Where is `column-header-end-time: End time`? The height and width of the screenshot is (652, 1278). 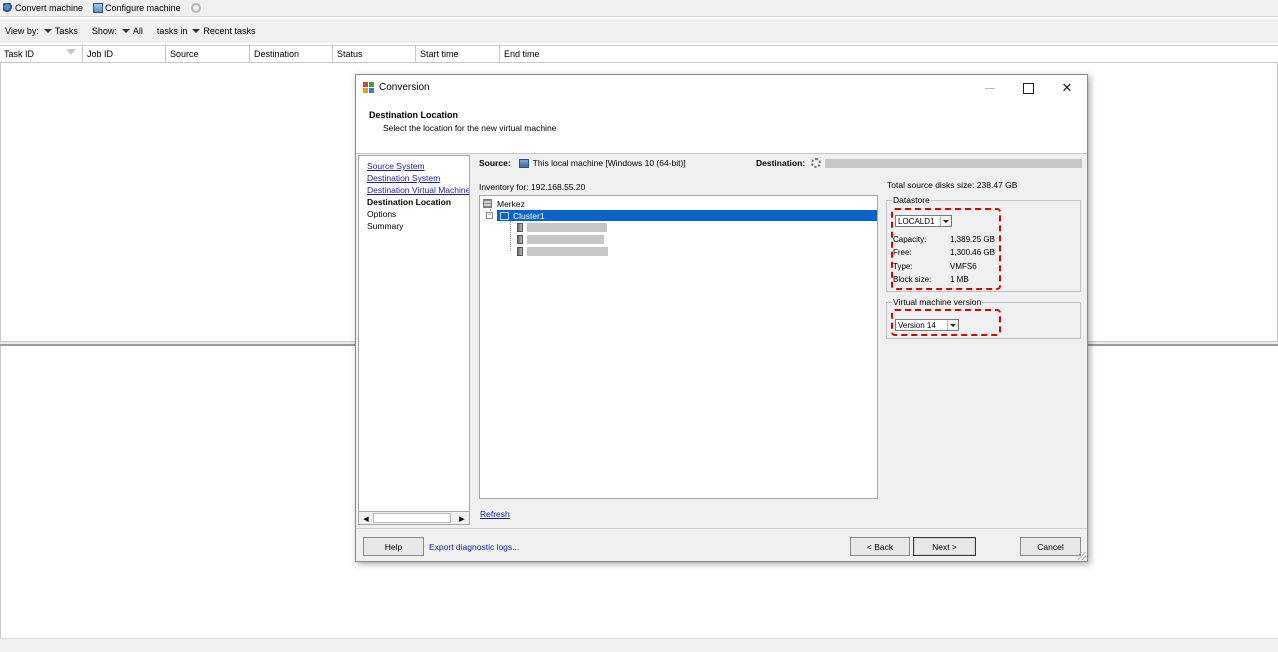 column-header-end-time: End time is located at coordinates (889, 54).